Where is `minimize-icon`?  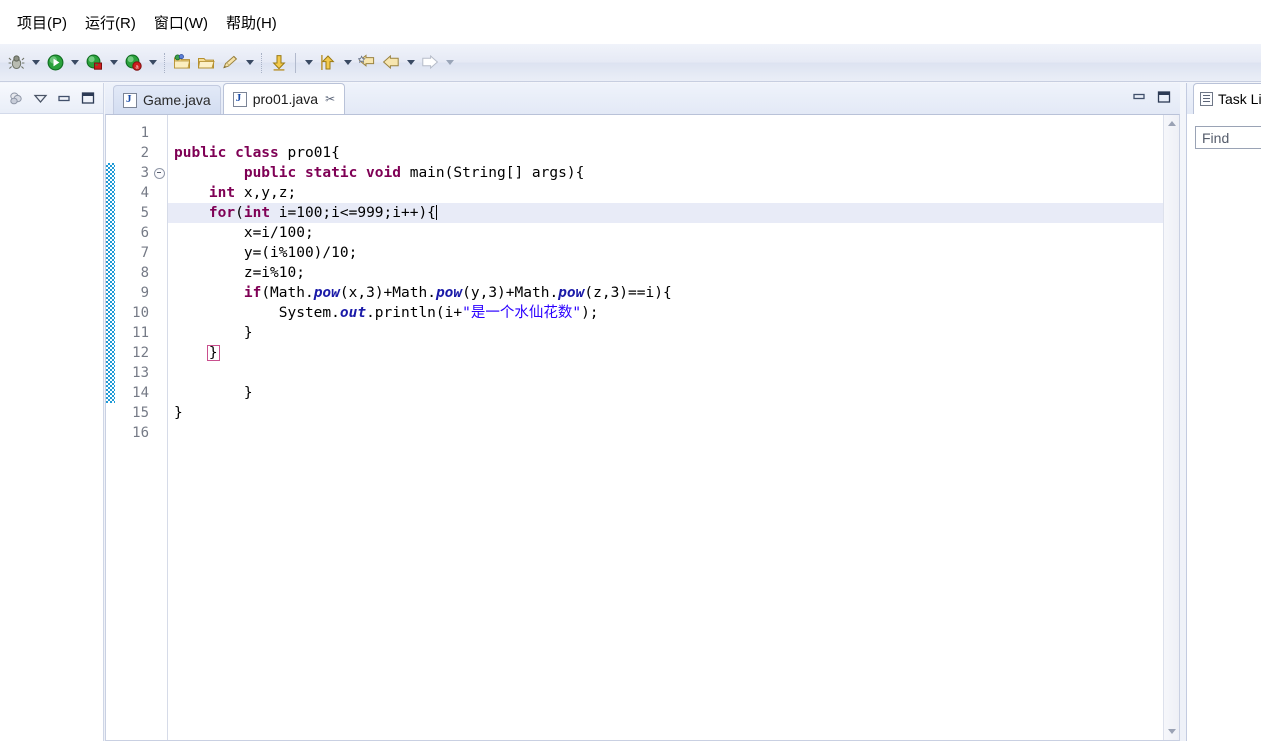 minimize-icon is located at coordinates (1138, 96).